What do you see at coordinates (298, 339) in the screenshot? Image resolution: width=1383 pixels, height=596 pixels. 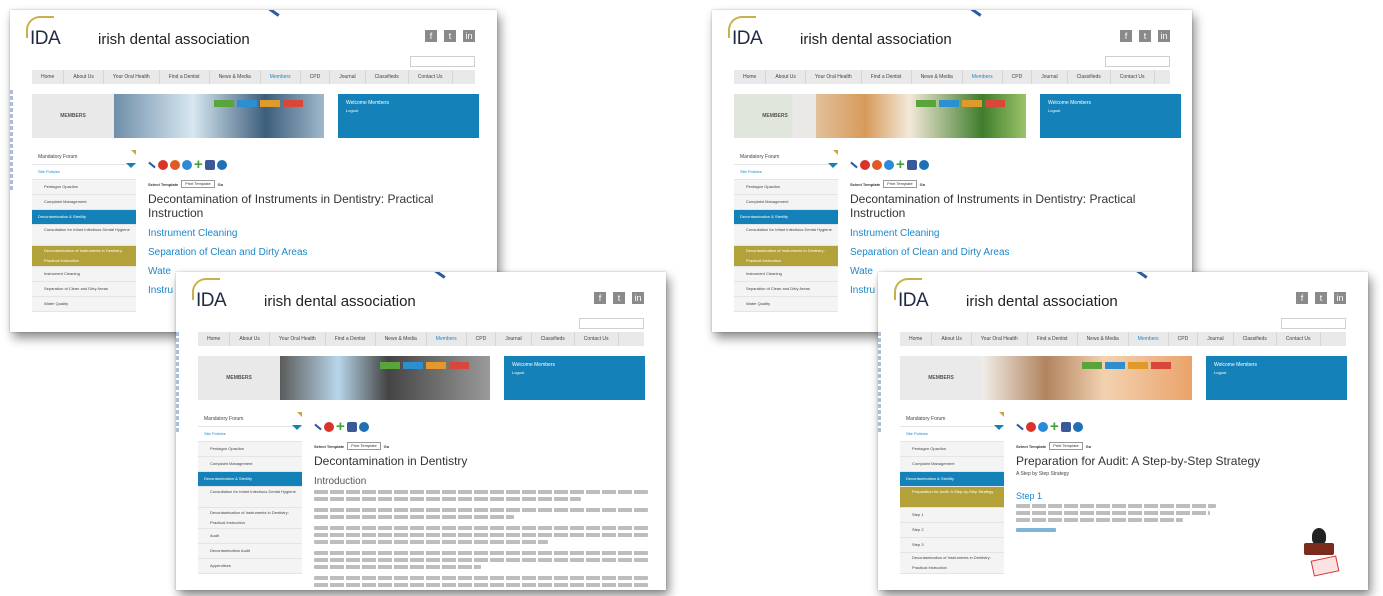 I see `nav-oral-health: Your Oral Health` at bounding box center [298, 339].